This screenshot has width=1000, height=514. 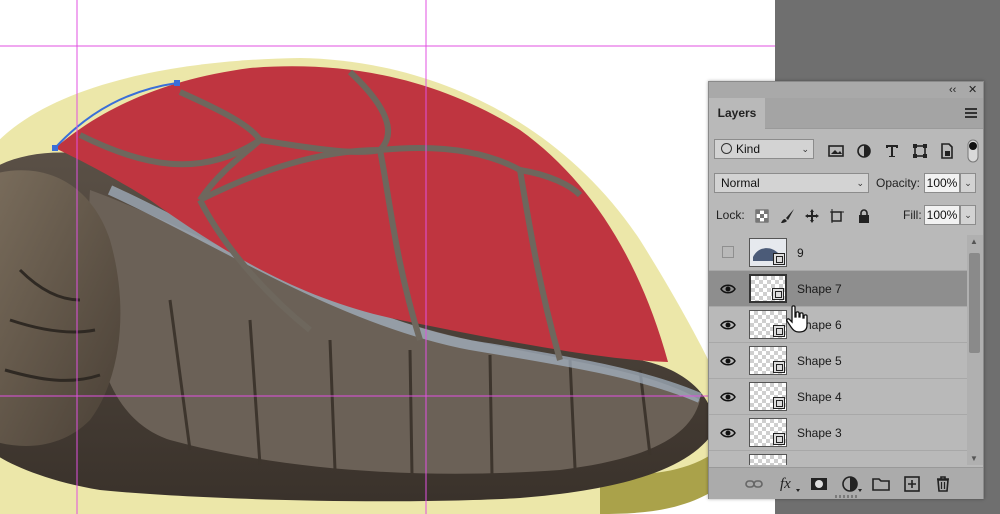 What do you see at coordinates (846, 90) in the screenshot?
I see `panel-title-bar: ‹‹ ✕` at bounding box center [846, 90].